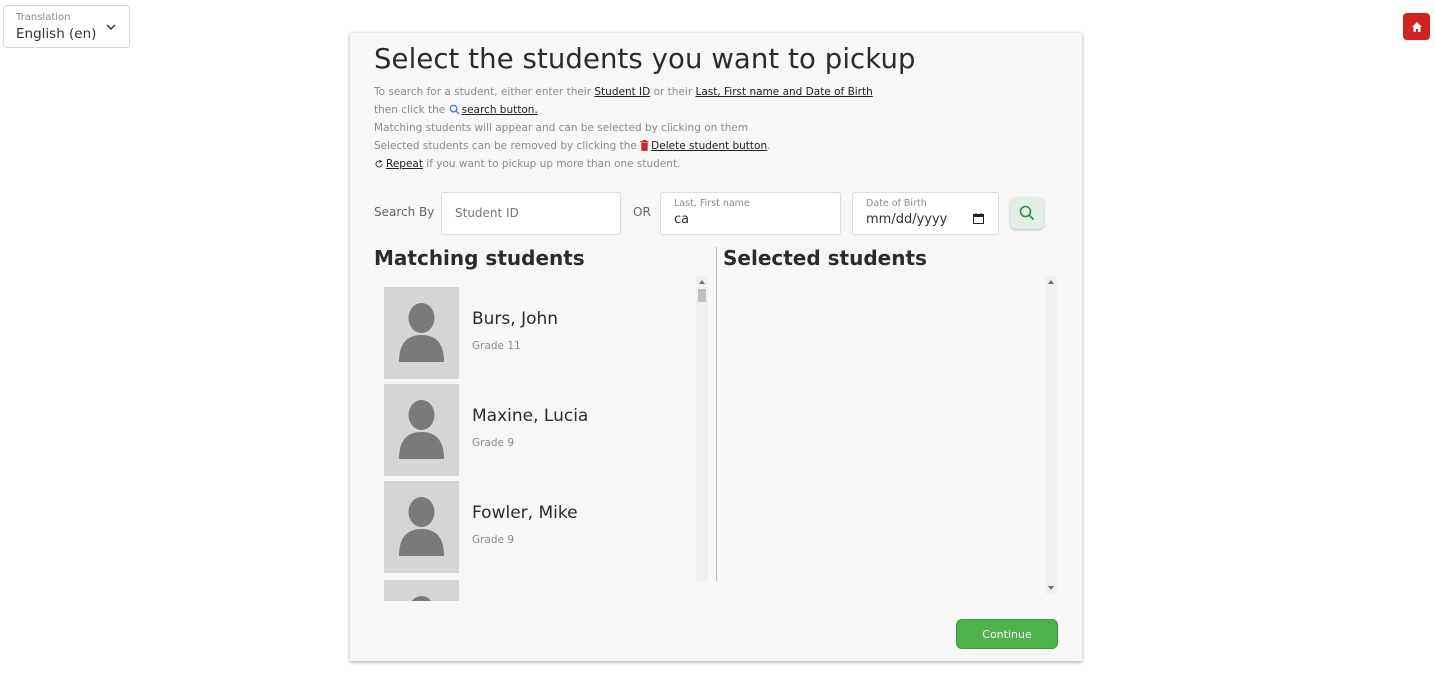  I want to click on dob-input-label: Date of Birth, so click(896, 203).